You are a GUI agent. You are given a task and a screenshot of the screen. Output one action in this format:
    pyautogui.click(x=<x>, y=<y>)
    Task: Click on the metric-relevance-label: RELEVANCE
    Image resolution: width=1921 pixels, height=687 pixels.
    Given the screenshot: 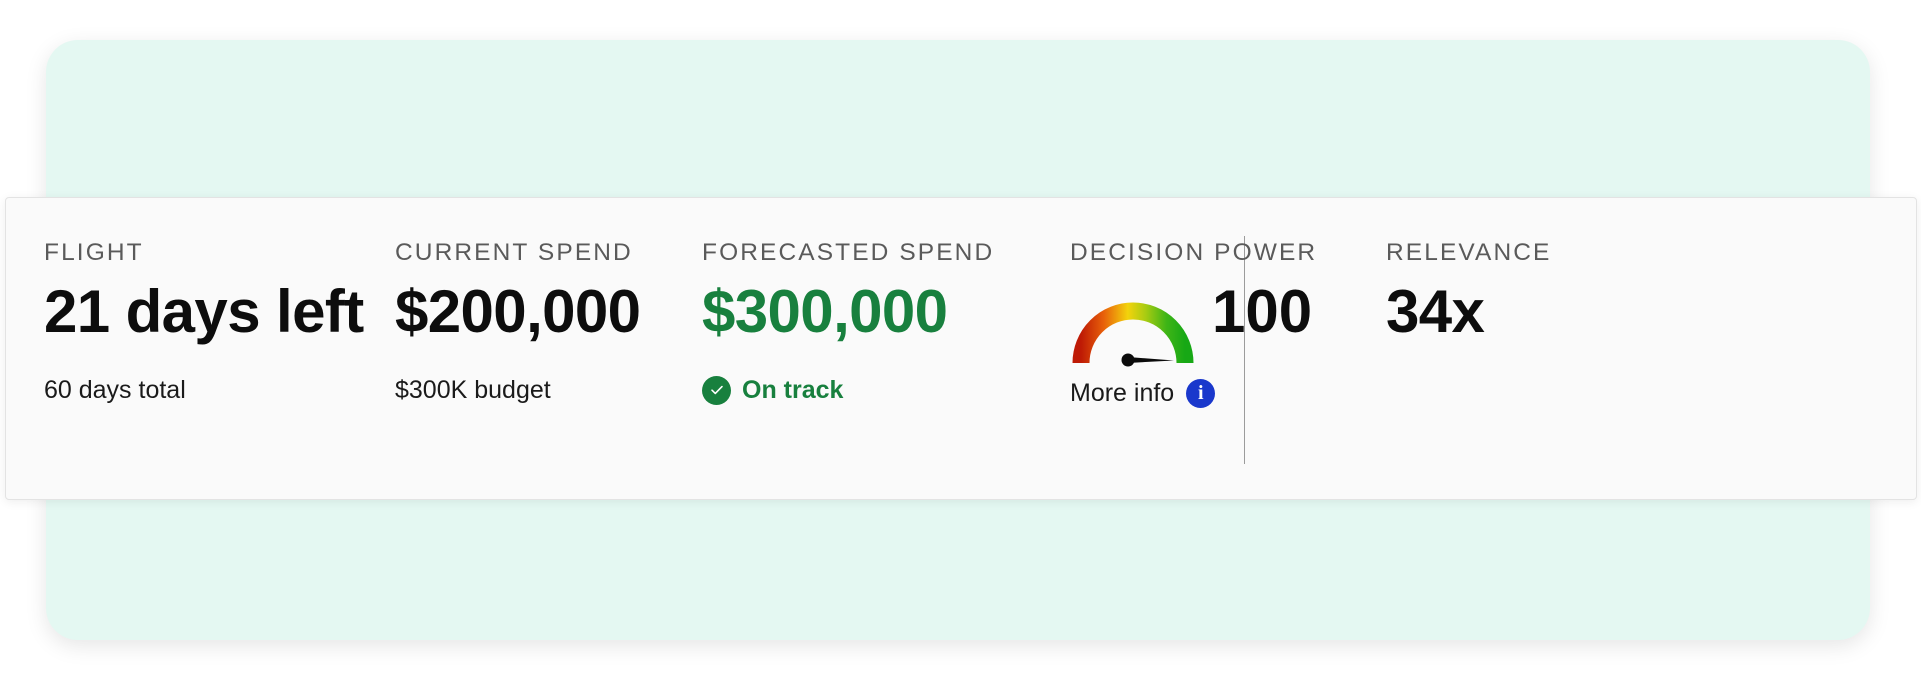 What is the action you would take?
    pyautogui.click(x=1469, y=252)
    